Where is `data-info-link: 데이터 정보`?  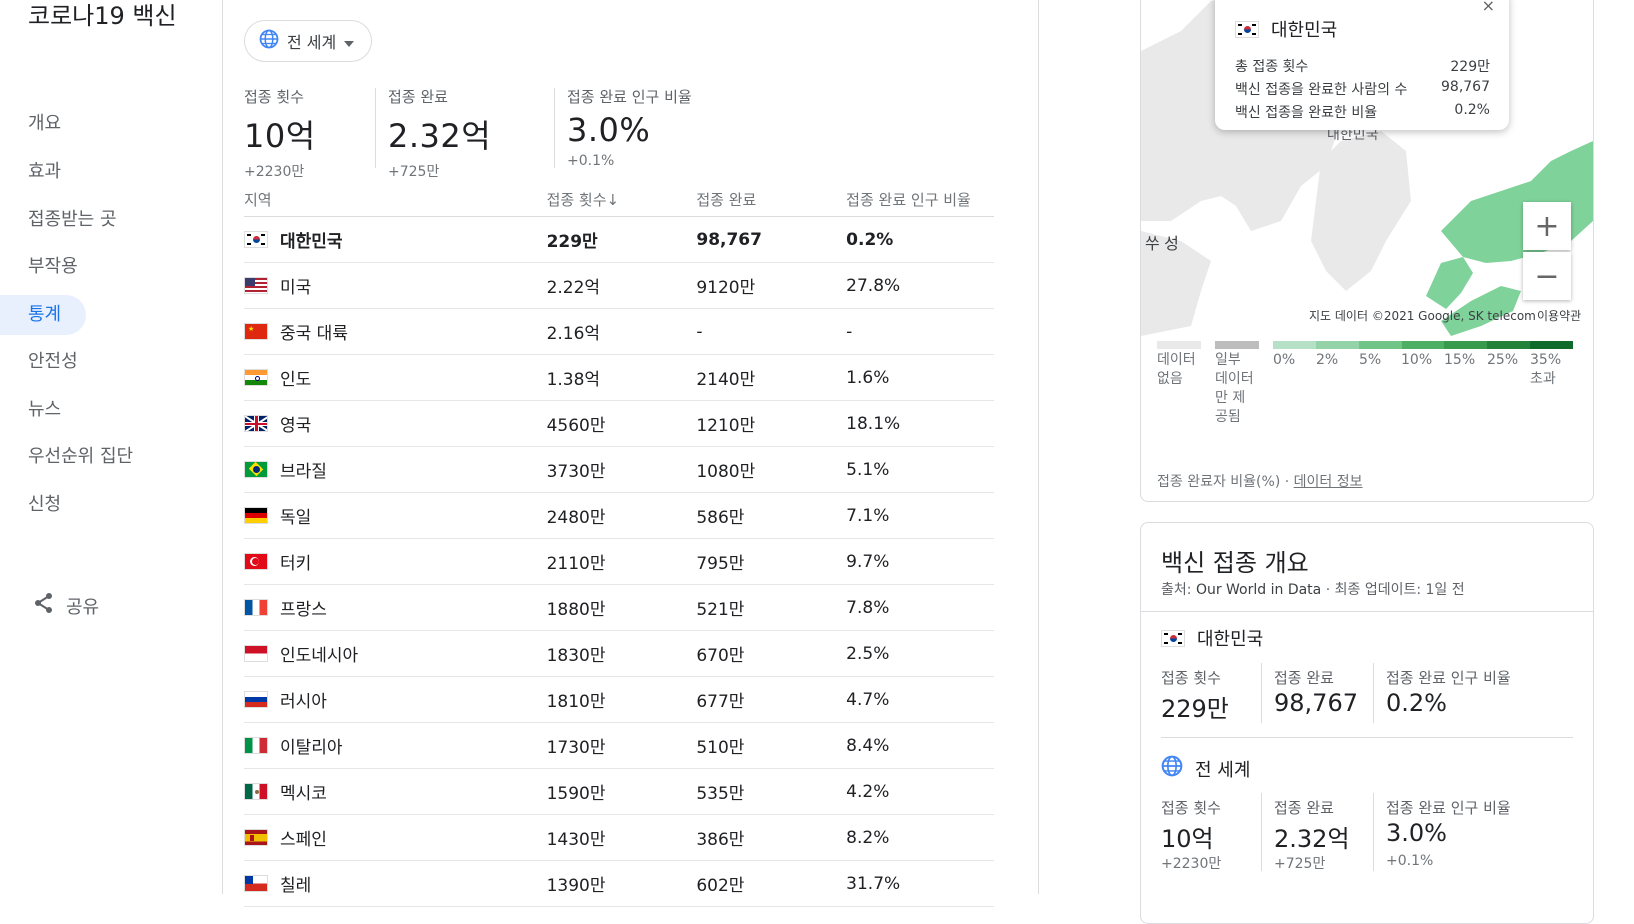 data-info-link: 데이터 정보 is located at coordinates (1328, 482).